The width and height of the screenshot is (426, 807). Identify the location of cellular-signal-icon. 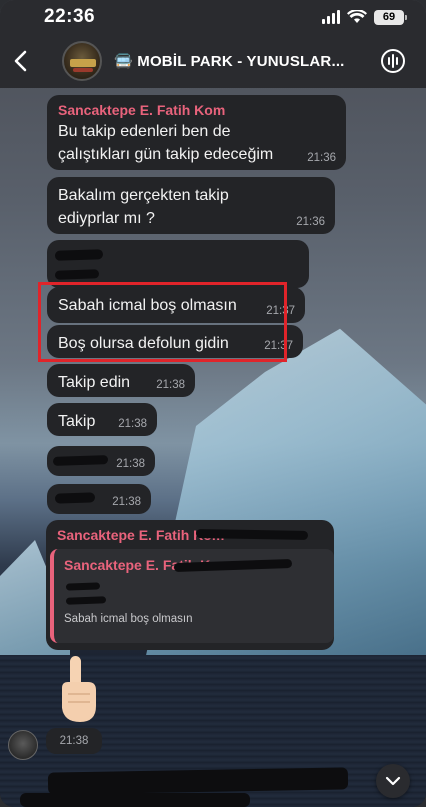
(331, 17).